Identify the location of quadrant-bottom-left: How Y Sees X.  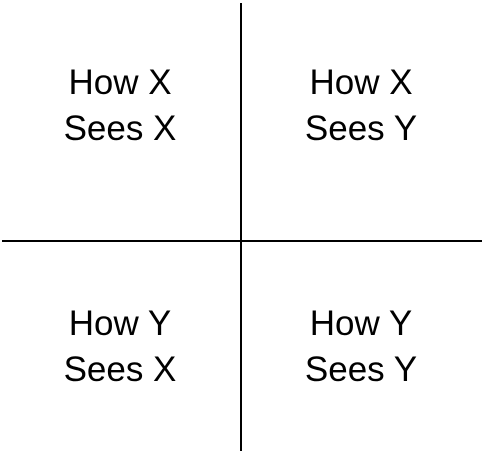
(120, 347).